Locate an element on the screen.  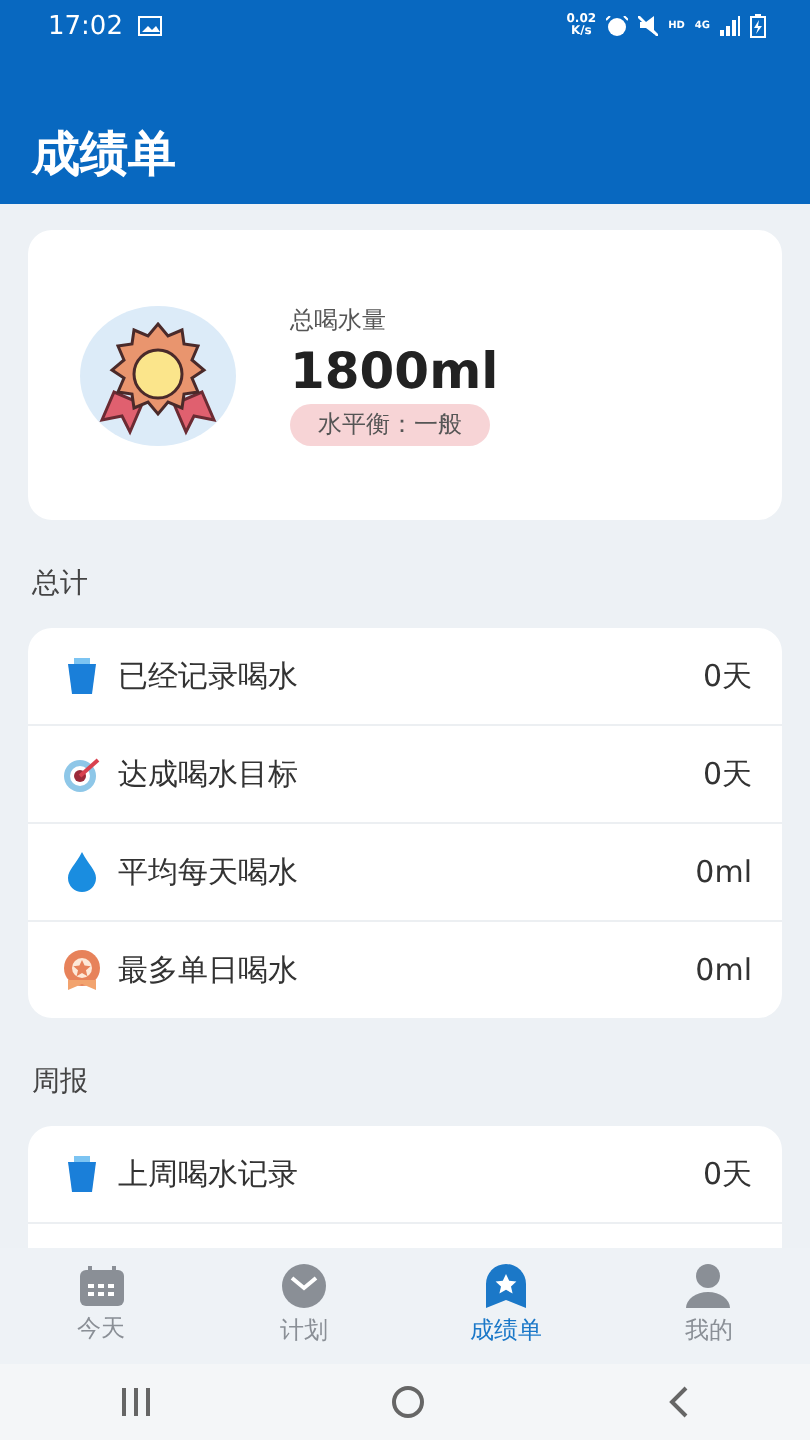
stat-label: 上周喝水记录 is located at coordinates (209, 1174).